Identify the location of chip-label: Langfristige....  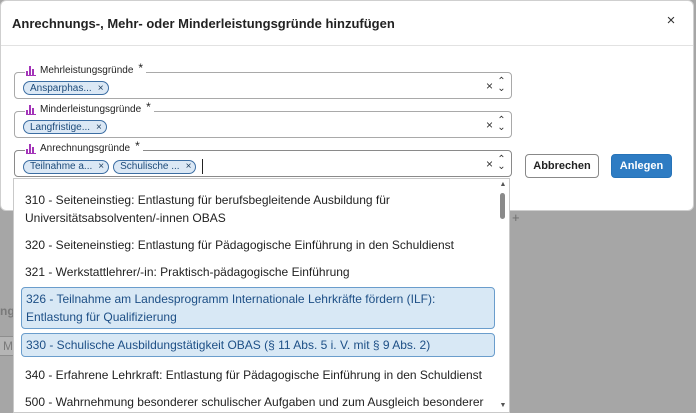
(60, 127).